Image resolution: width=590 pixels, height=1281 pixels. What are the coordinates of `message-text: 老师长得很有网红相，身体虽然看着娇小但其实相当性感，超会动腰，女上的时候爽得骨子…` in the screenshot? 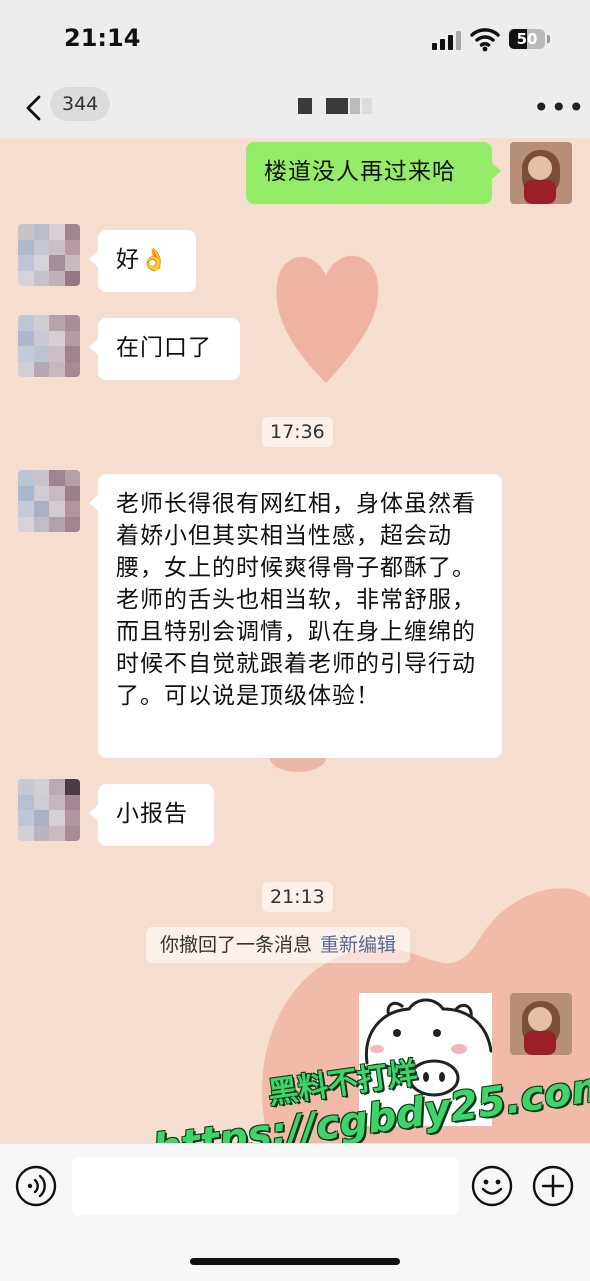 It's located at (296, 600).